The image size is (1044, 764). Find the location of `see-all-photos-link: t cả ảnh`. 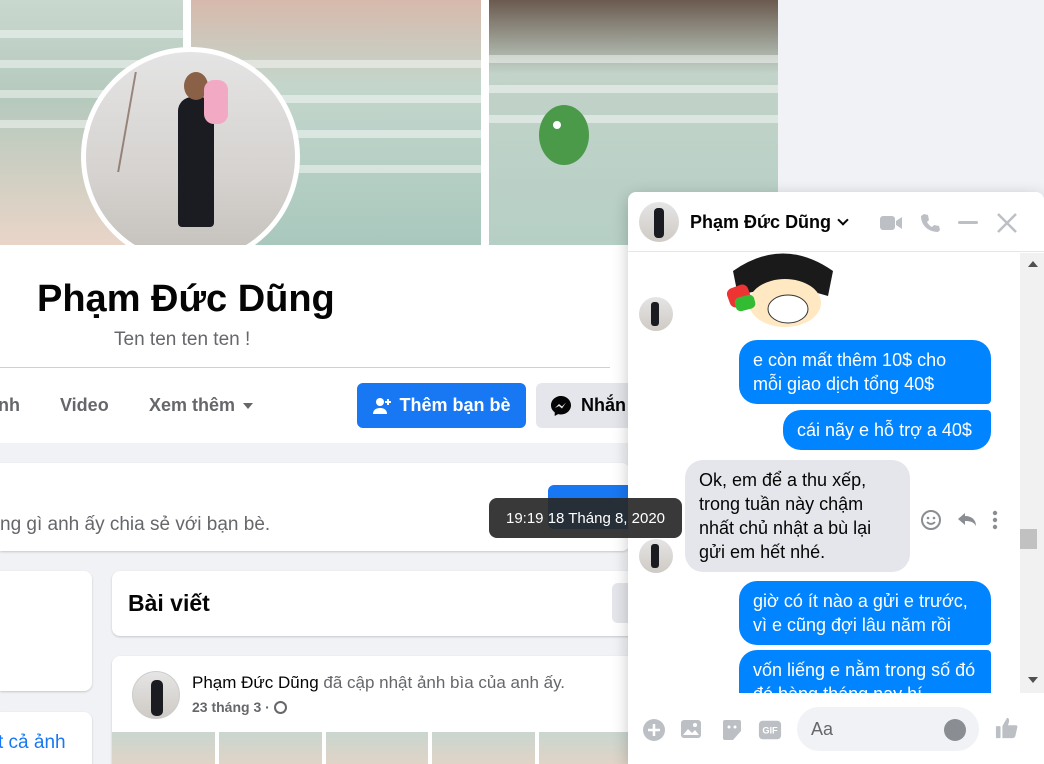

see-all-photos-link: t cả ảnh is located at coordinates (33, 743).